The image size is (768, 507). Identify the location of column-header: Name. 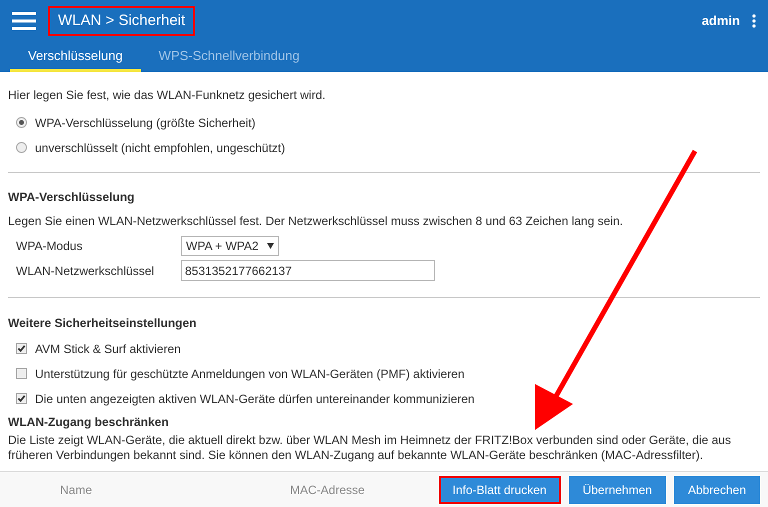
(77, 490).